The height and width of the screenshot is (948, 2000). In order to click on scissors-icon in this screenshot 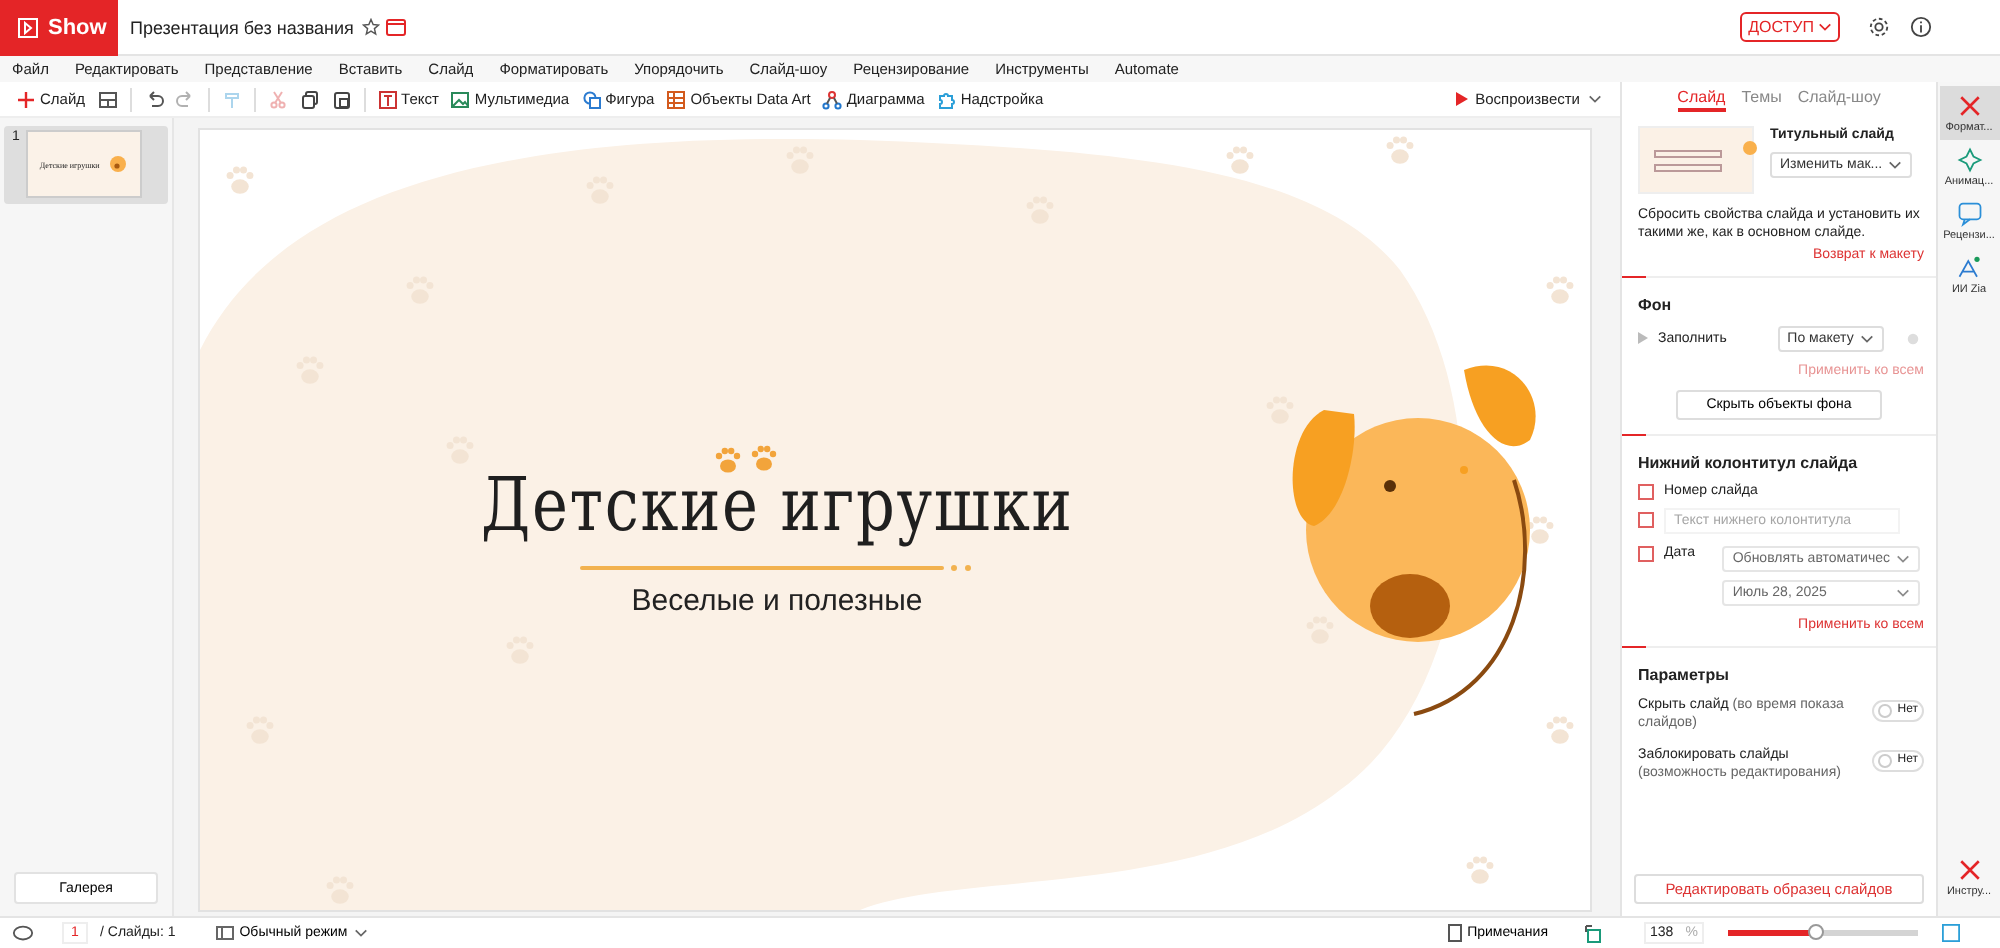, I will do `click(277, 99)`.